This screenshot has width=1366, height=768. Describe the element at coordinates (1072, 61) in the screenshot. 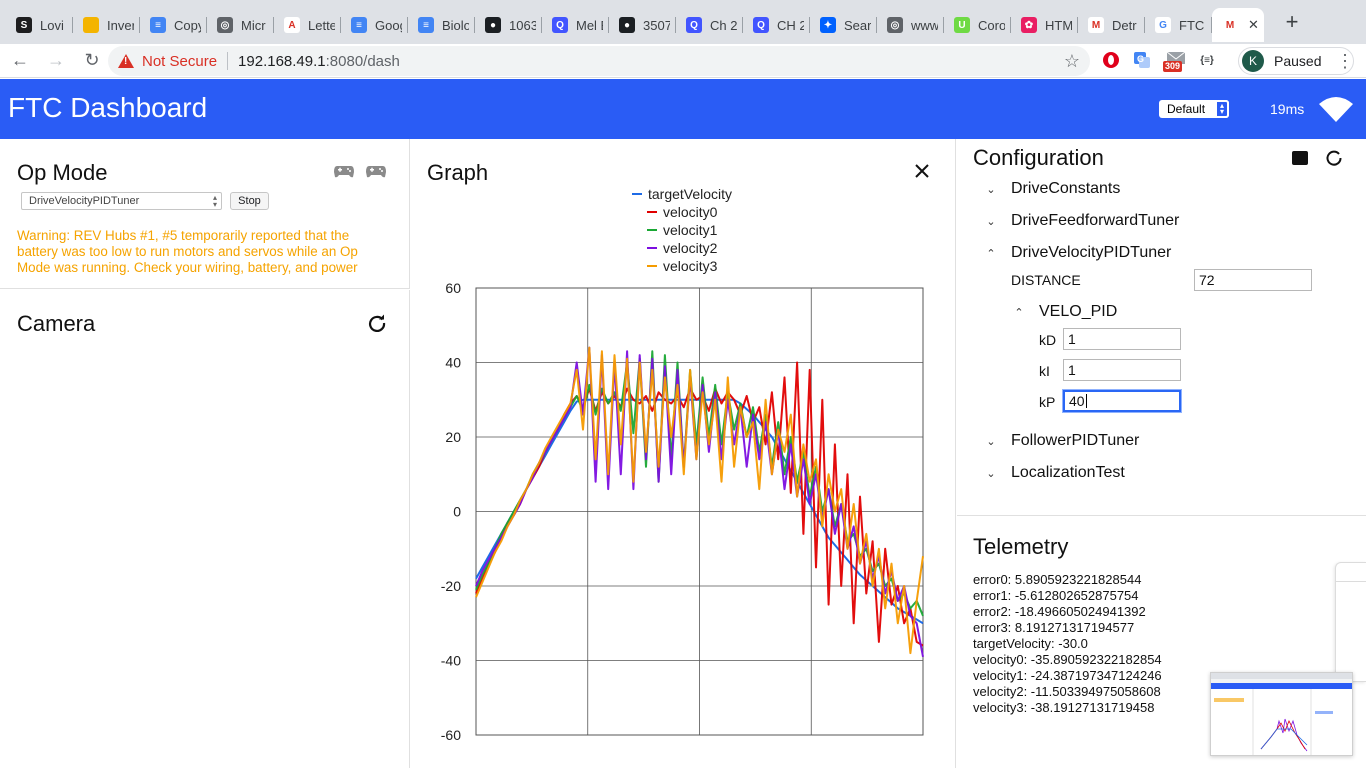

I see `bookmark-star-icon: ☆` at that location.